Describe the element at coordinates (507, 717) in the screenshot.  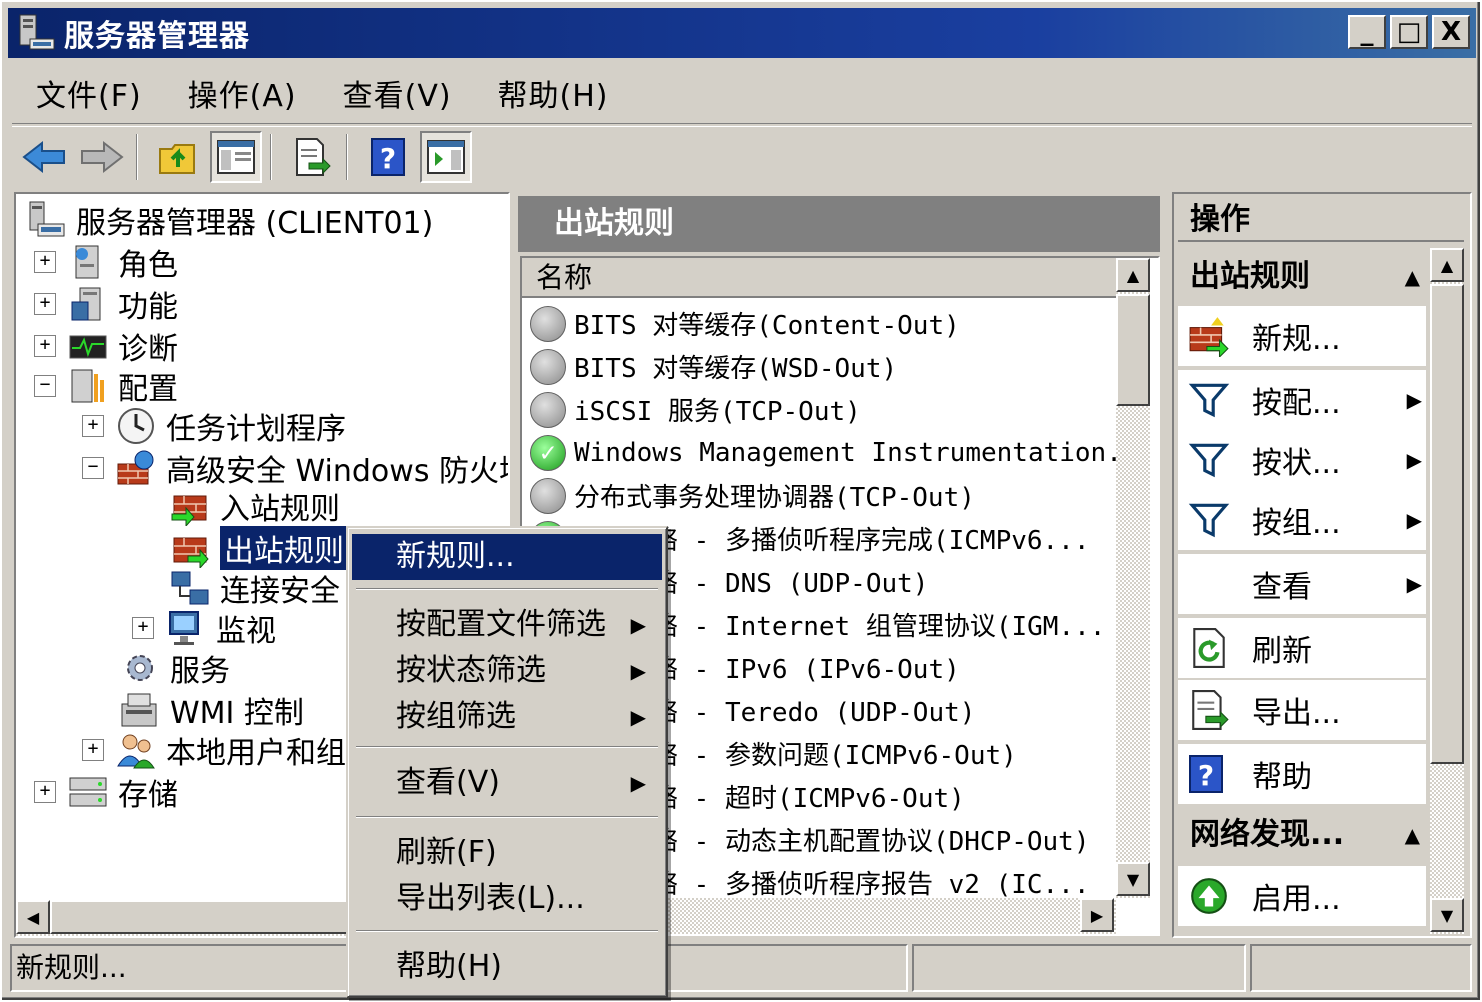
I see `ctx-filter-by-group: 按组筛选 ▶` at that location.